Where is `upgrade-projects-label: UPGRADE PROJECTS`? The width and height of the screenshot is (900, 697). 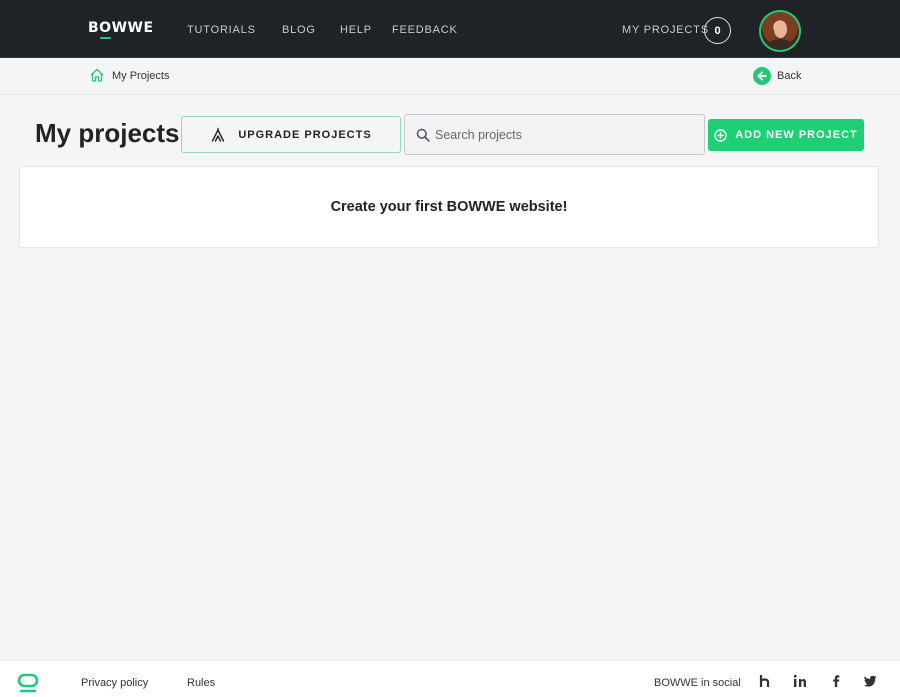 upgrade-projects-label: UPGRADE PROJECTS is located at coordinates (305, 134).